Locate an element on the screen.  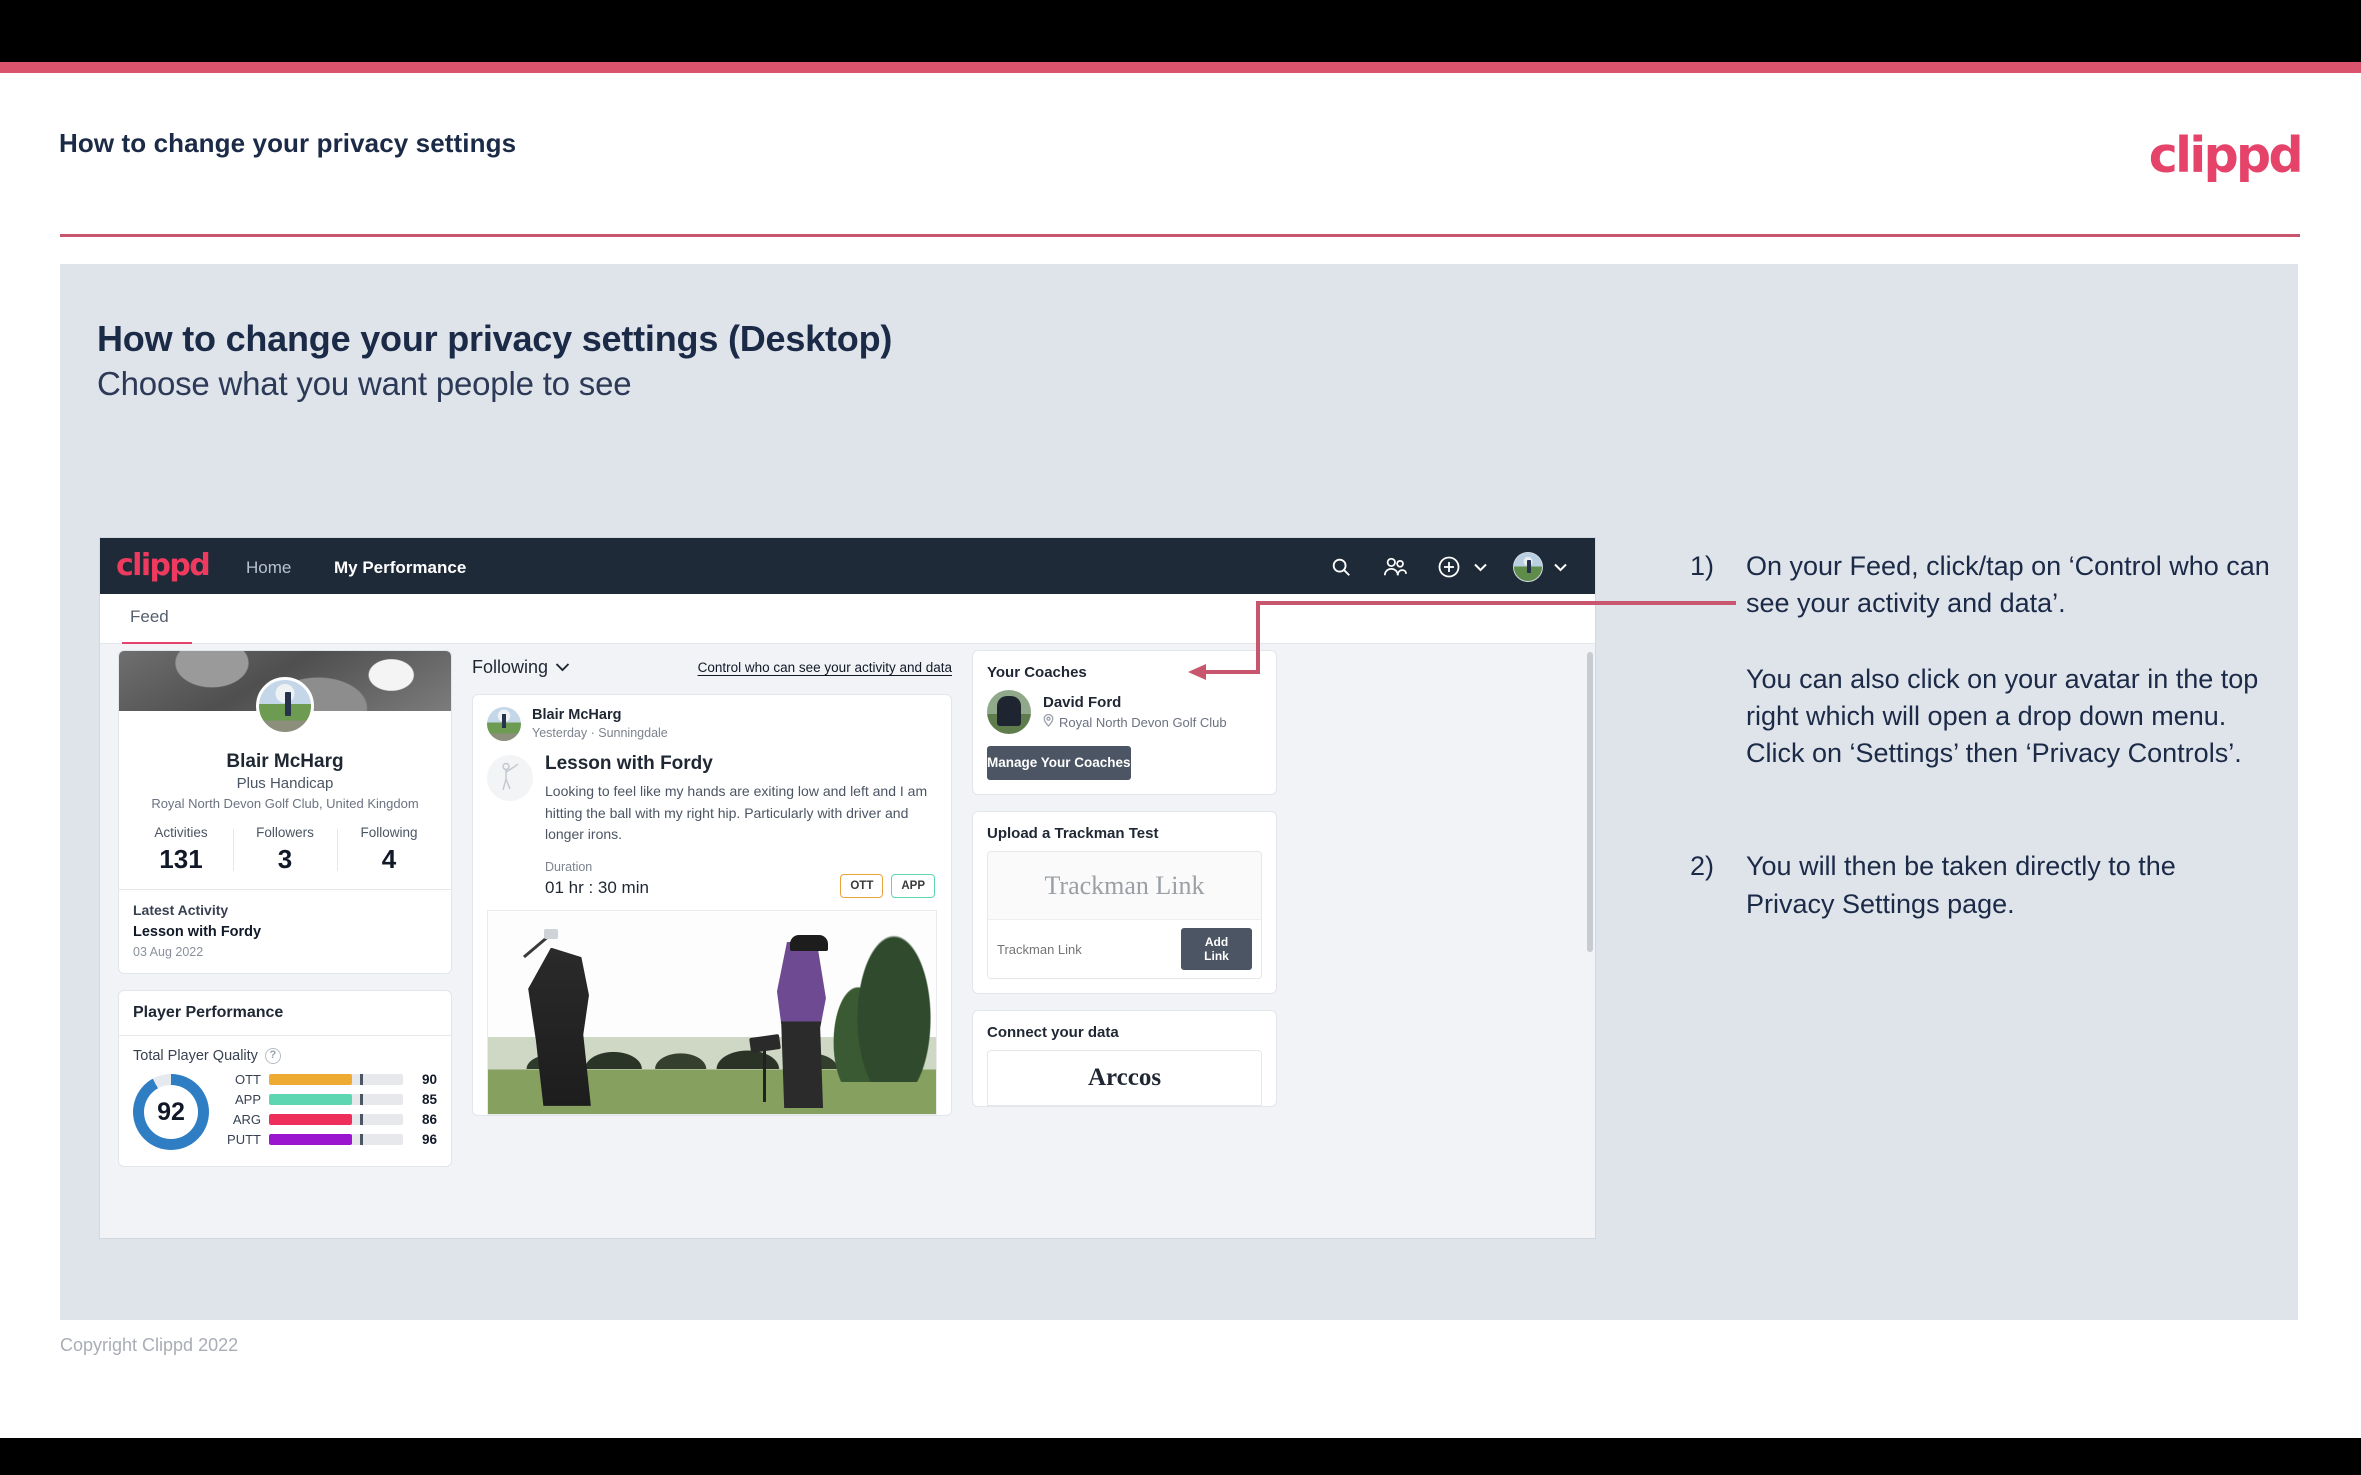
stat-value: 3 is located at coordinates (285, 859).